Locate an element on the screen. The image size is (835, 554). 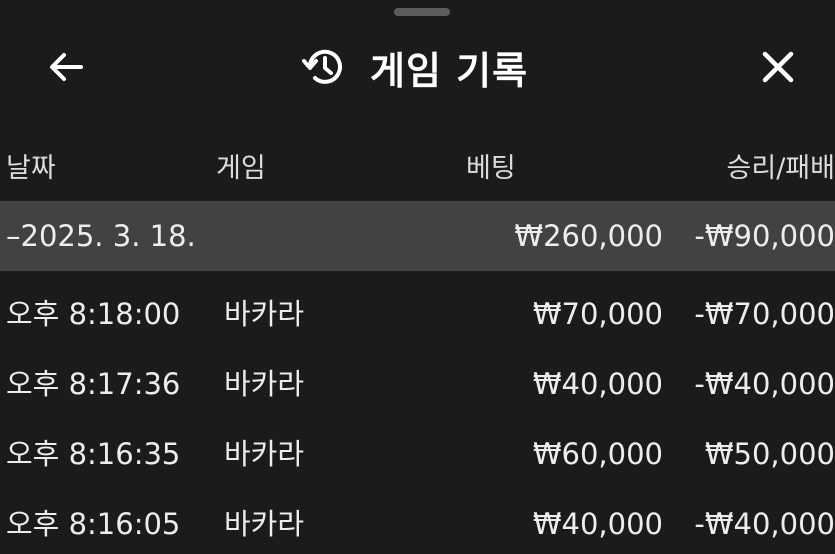
arrow-left-icon is located at coordinates (66, 67).